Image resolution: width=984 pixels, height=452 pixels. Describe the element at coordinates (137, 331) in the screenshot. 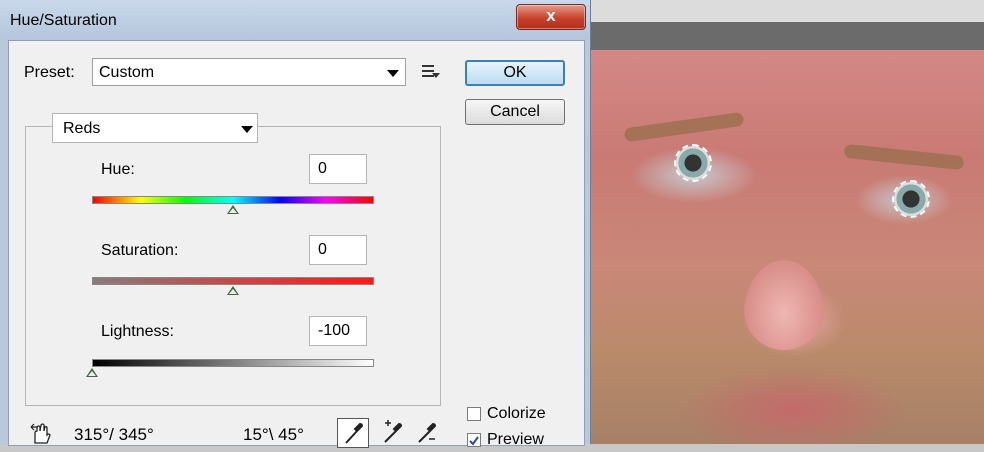

I see `lightness-label: Lightness:` at that location.